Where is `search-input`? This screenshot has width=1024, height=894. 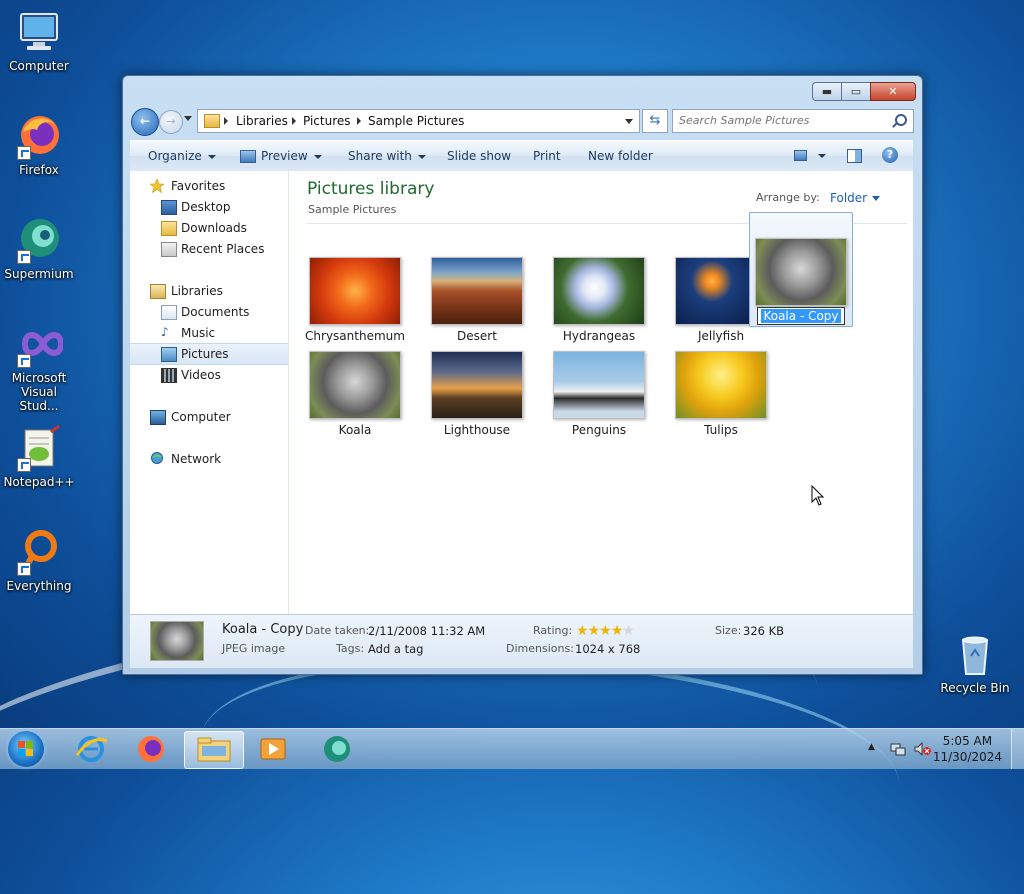 search-input is located at coordinates (779, 120).